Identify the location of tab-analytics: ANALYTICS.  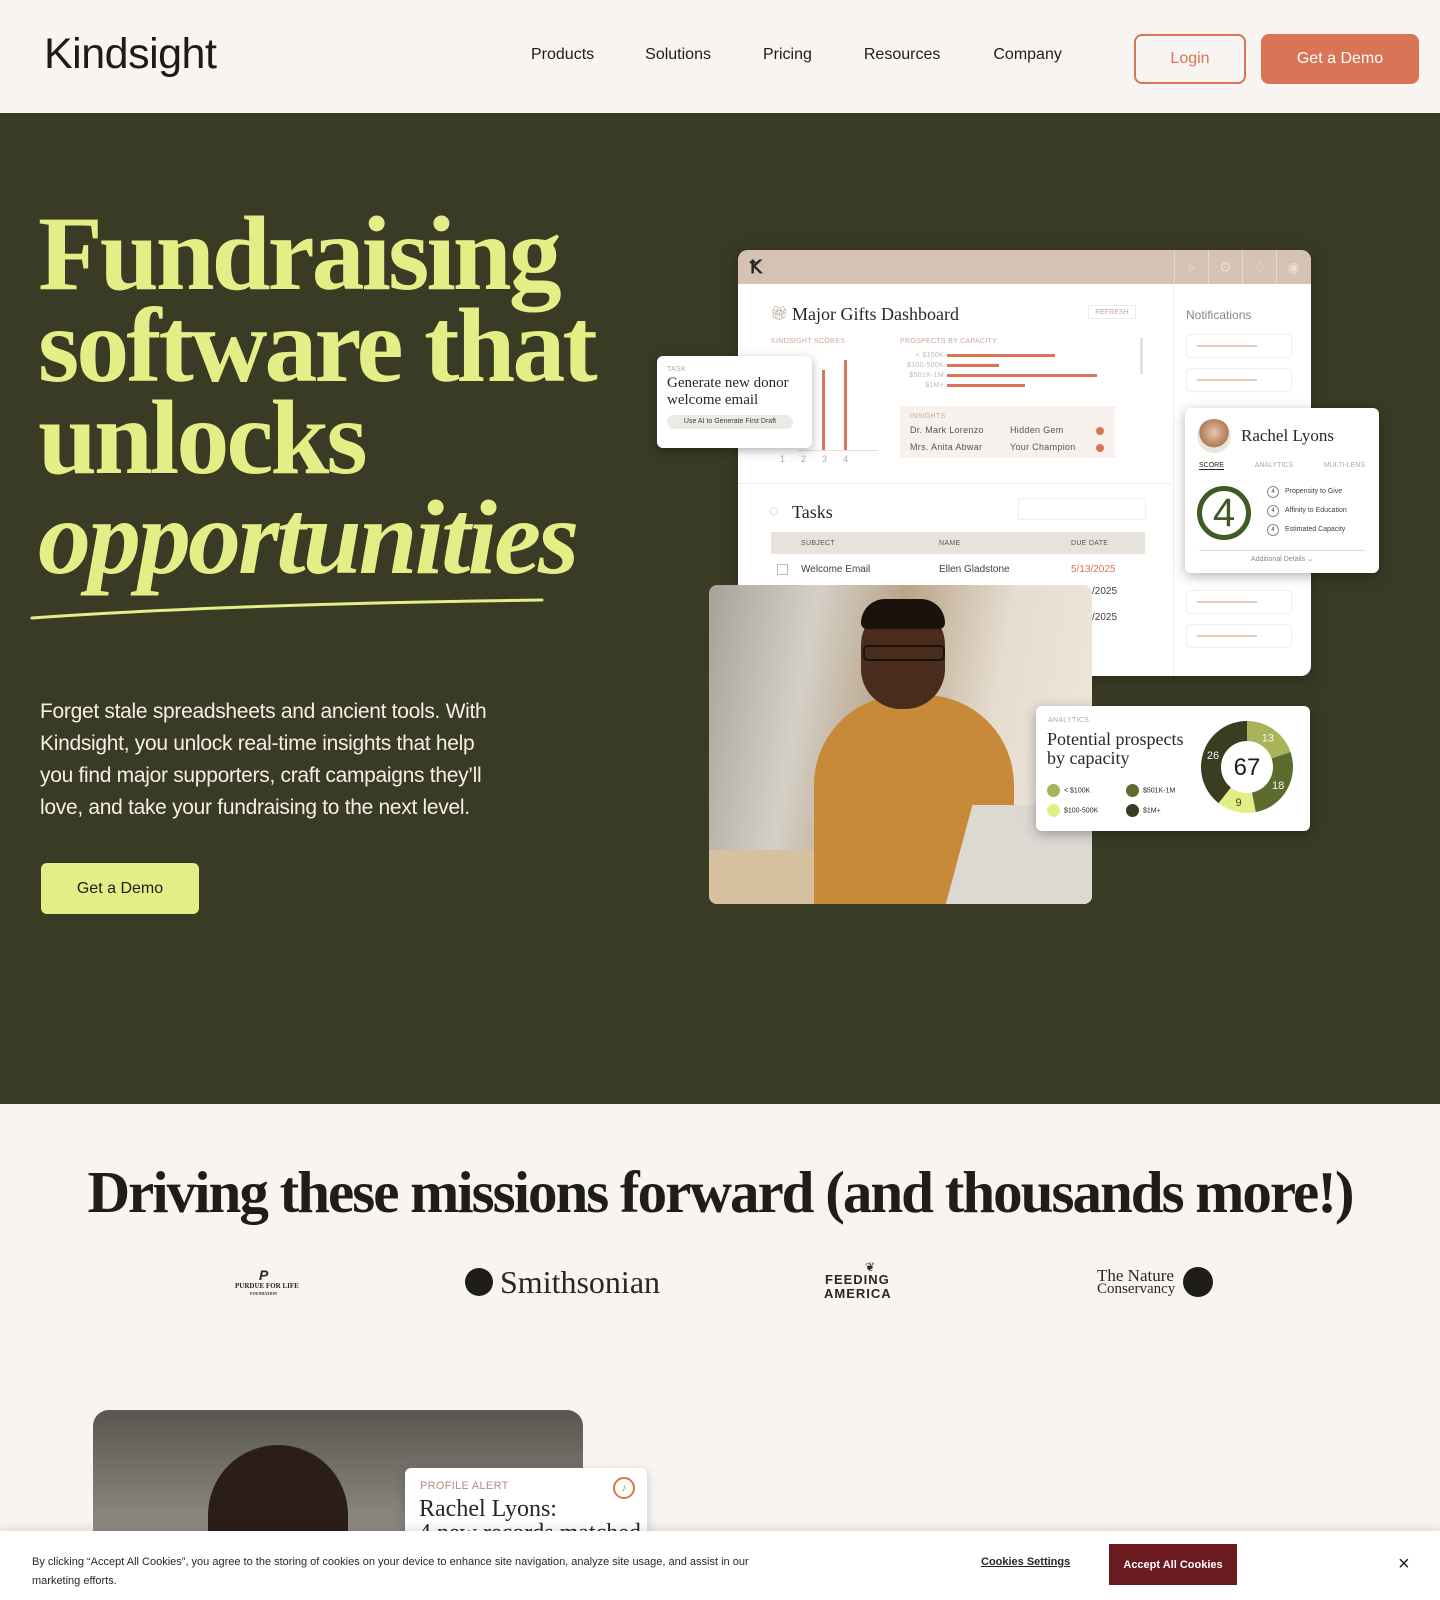
(1274, 465).